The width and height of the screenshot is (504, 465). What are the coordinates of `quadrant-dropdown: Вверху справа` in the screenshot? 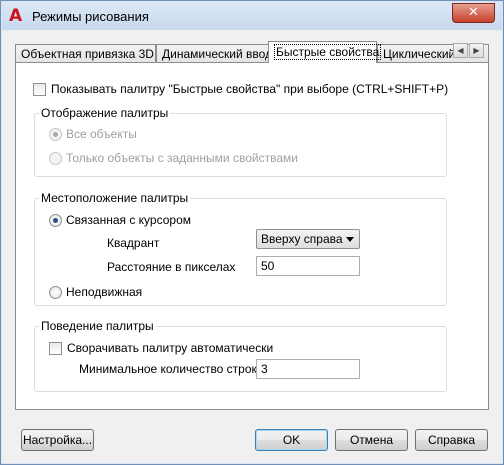 It's located at (308, 239).